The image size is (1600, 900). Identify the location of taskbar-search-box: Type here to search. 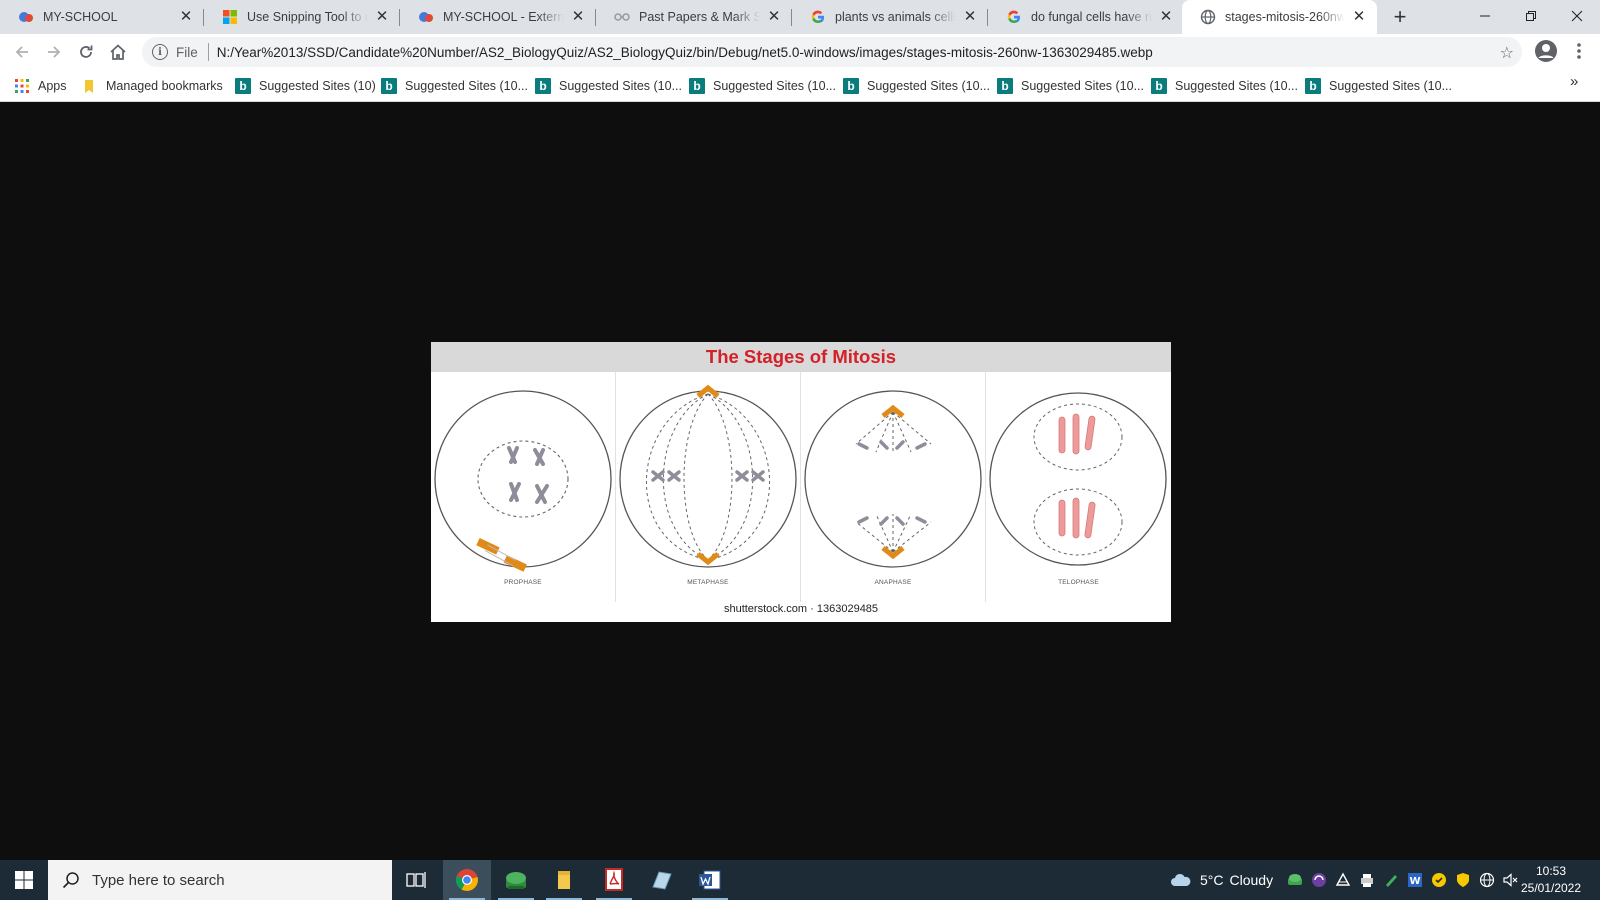
(220, 880).